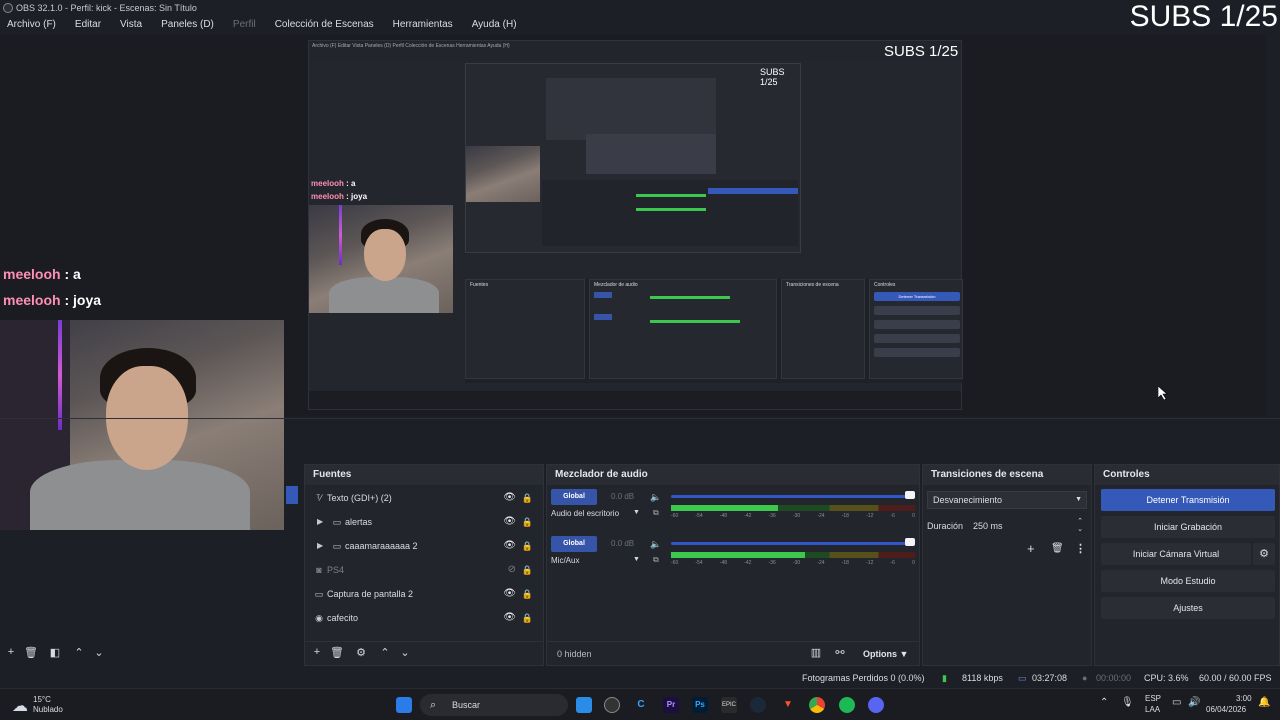 The width and height of the screenshot is (1280, 720). Describe the element at coordinates (1127, 702) in the screenshot. I see `microphone-icon: 🎙` at that location.